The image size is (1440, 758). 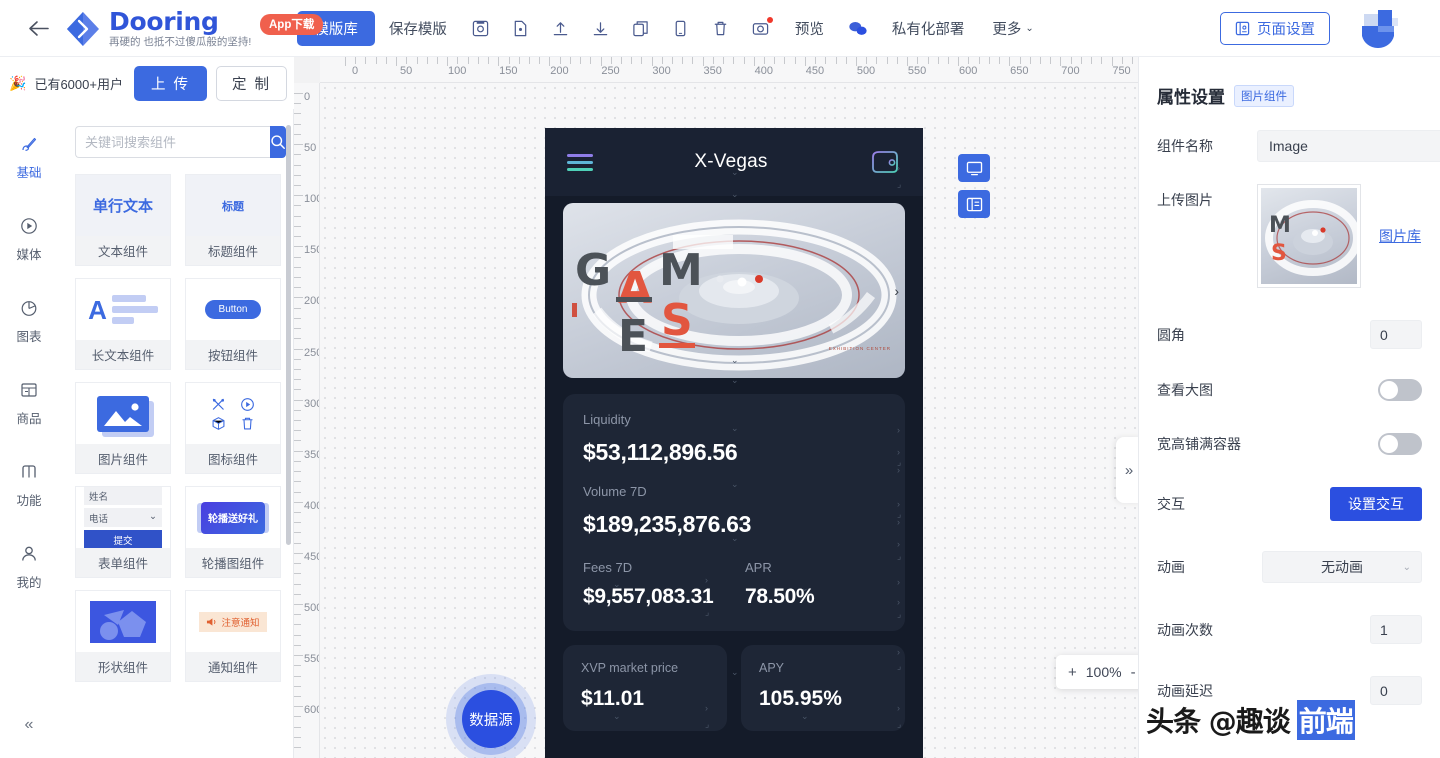 I want to click on component-card-title: 标题 标题组件, so click(x=233, y=220).